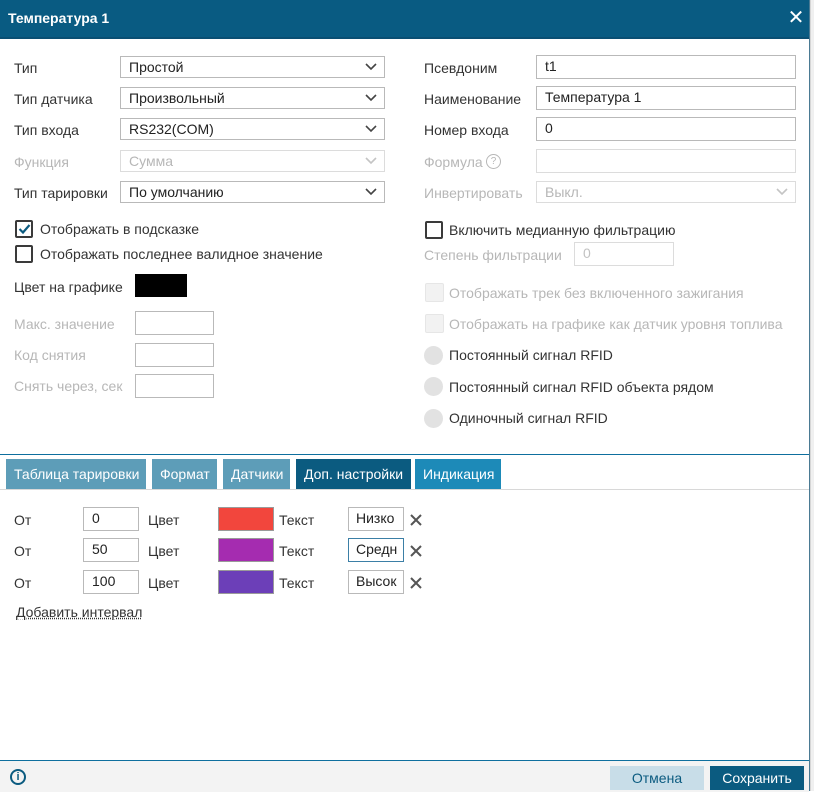 The image size is (814, 792). What do you see at coordinates (252, 129) in the screenshot?
I see `input-type-select: RS232(COM)` at bounding box center [252, 129].